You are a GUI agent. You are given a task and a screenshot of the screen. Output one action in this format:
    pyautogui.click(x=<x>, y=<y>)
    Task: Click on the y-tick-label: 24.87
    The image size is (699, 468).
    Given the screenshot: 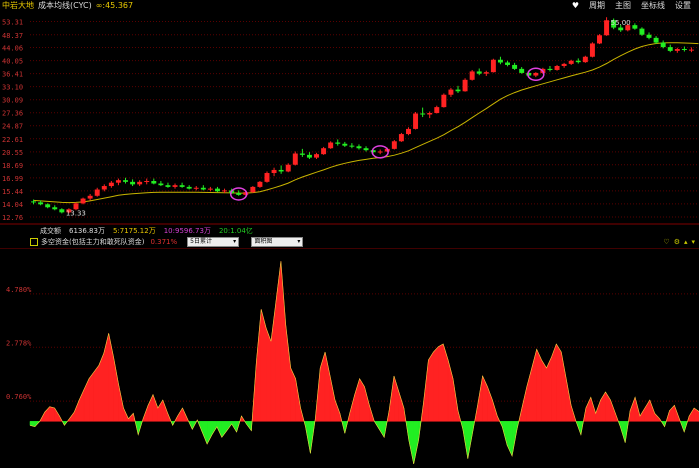 What is the action you would take?
    pyautogui.click(x=12, y=127)
    